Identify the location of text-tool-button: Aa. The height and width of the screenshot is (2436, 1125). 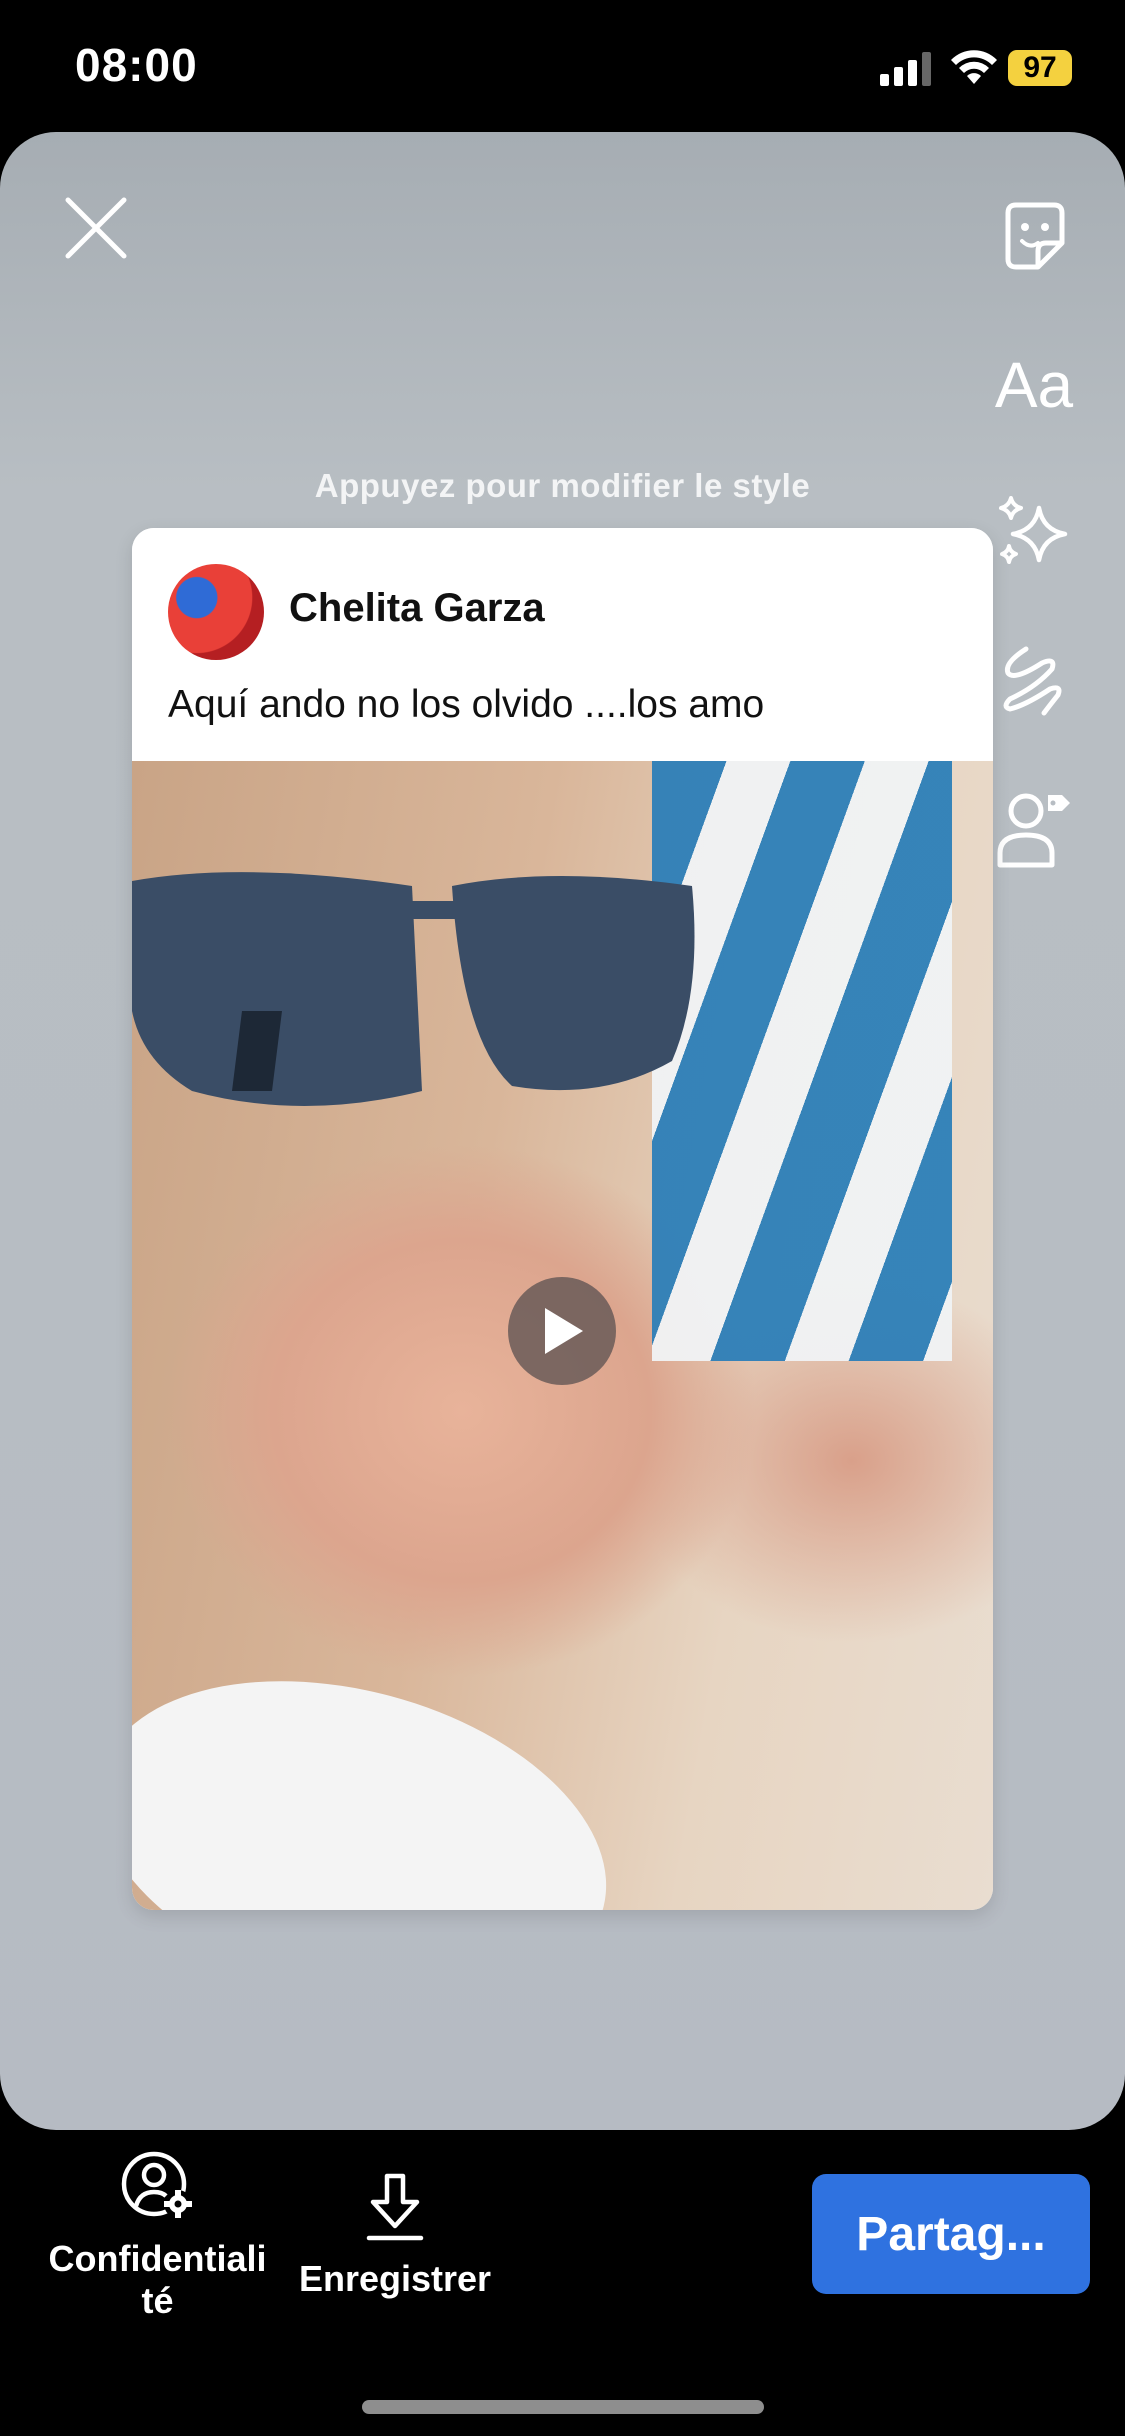
(1034, 385).